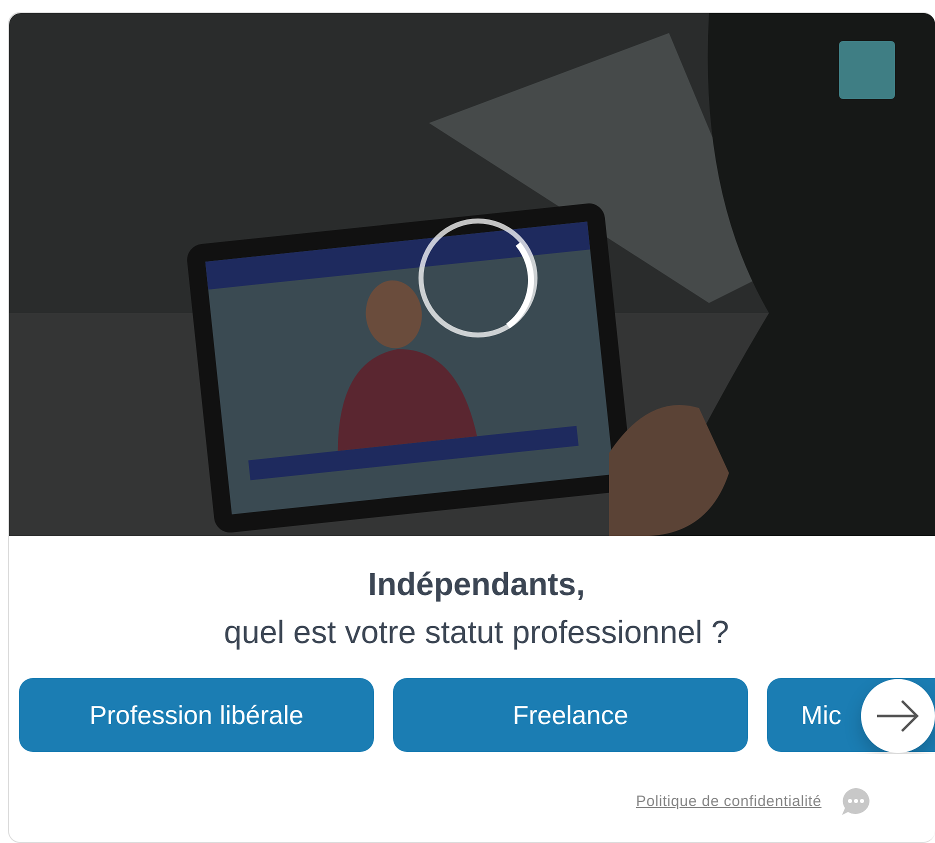  What do you see at coordinates (729, 801) in the screenshot?
I see `privacy-link: Politique de confidentialité` at bounding box center [729, 801].